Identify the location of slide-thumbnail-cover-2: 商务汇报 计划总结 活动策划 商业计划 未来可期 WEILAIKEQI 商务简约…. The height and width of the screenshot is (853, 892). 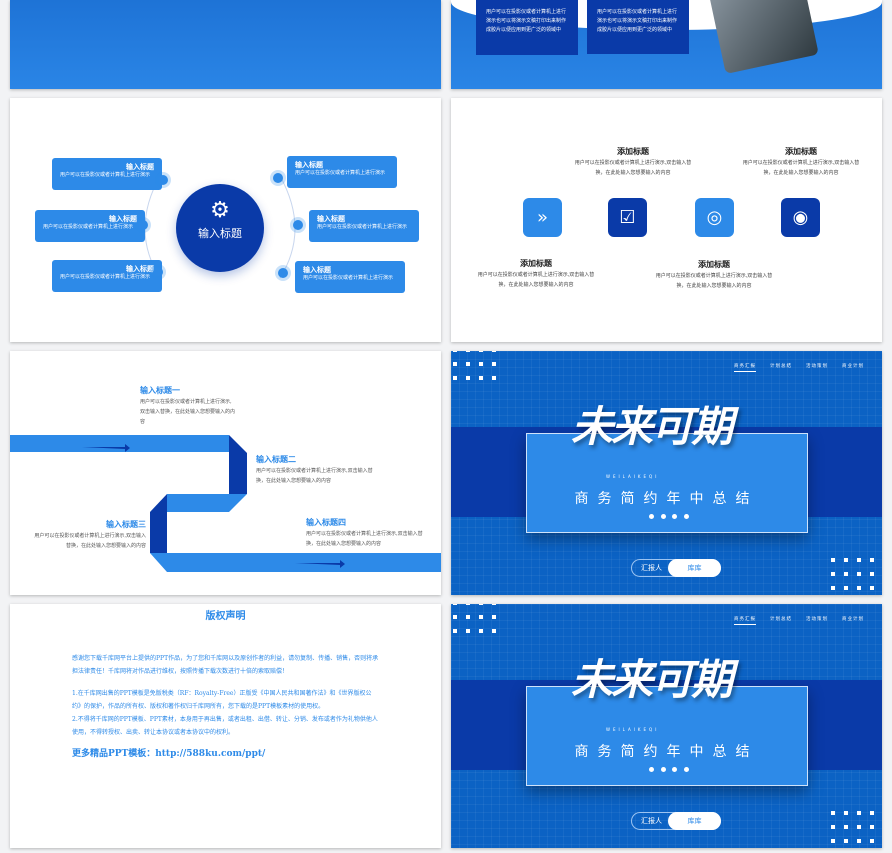
(666, 726).